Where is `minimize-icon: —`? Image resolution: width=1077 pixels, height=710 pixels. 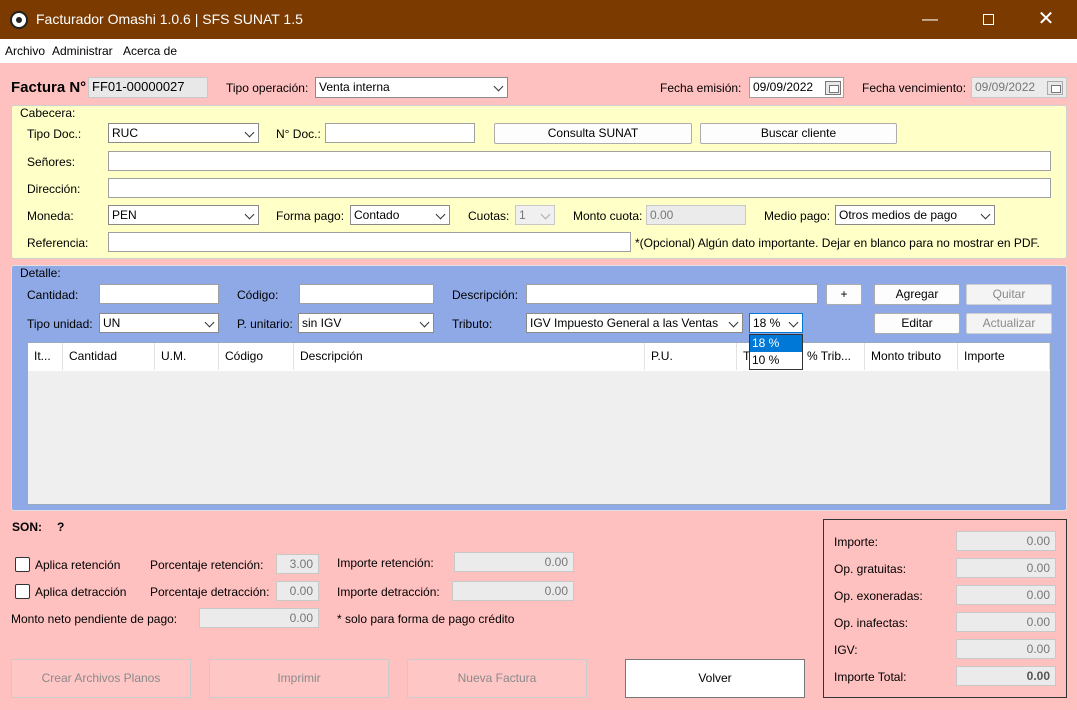
minimize-icon: — is located at coordinates (930, 19).